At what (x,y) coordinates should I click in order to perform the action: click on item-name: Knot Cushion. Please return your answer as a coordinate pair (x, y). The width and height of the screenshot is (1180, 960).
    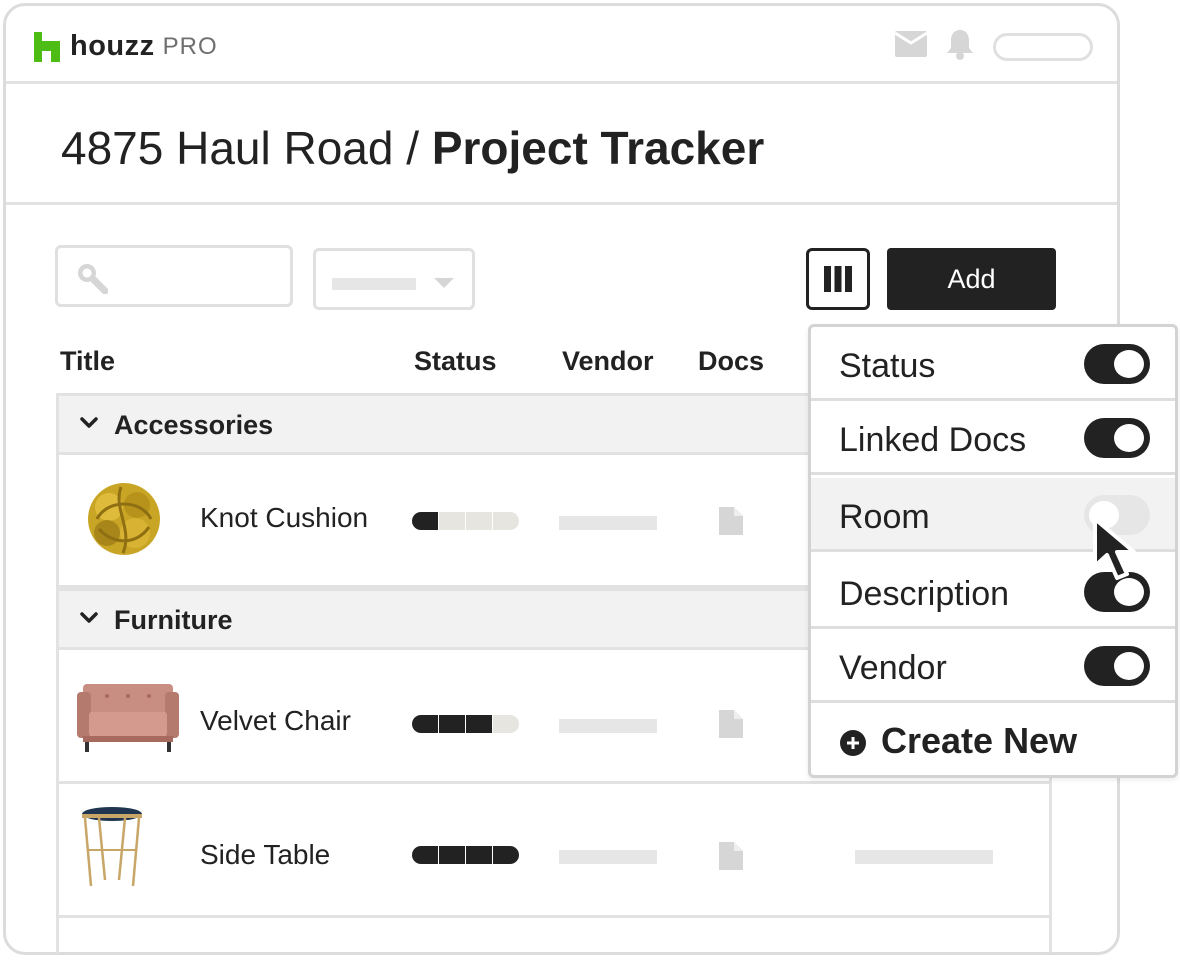
    Looking at the image, I should click on (284, 517).